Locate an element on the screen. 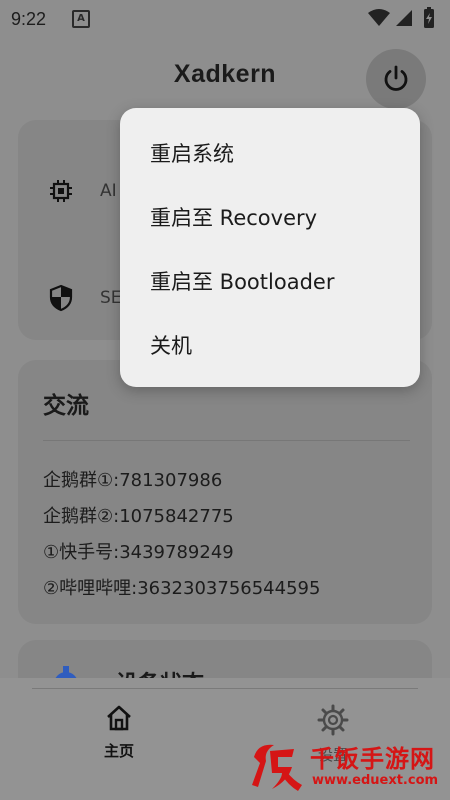  nav-item-home: 主页 is located at coordinates (119, 732).